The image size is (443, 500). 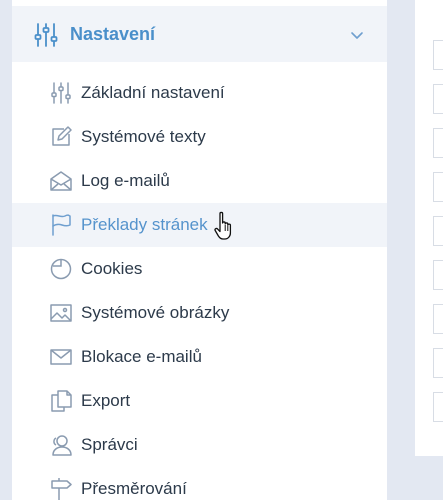 What do you see at coordinates (141, 356) in the screenshot?
I see `menu-item-label: Blokace e-mailů` at bounding box center [141, 356].